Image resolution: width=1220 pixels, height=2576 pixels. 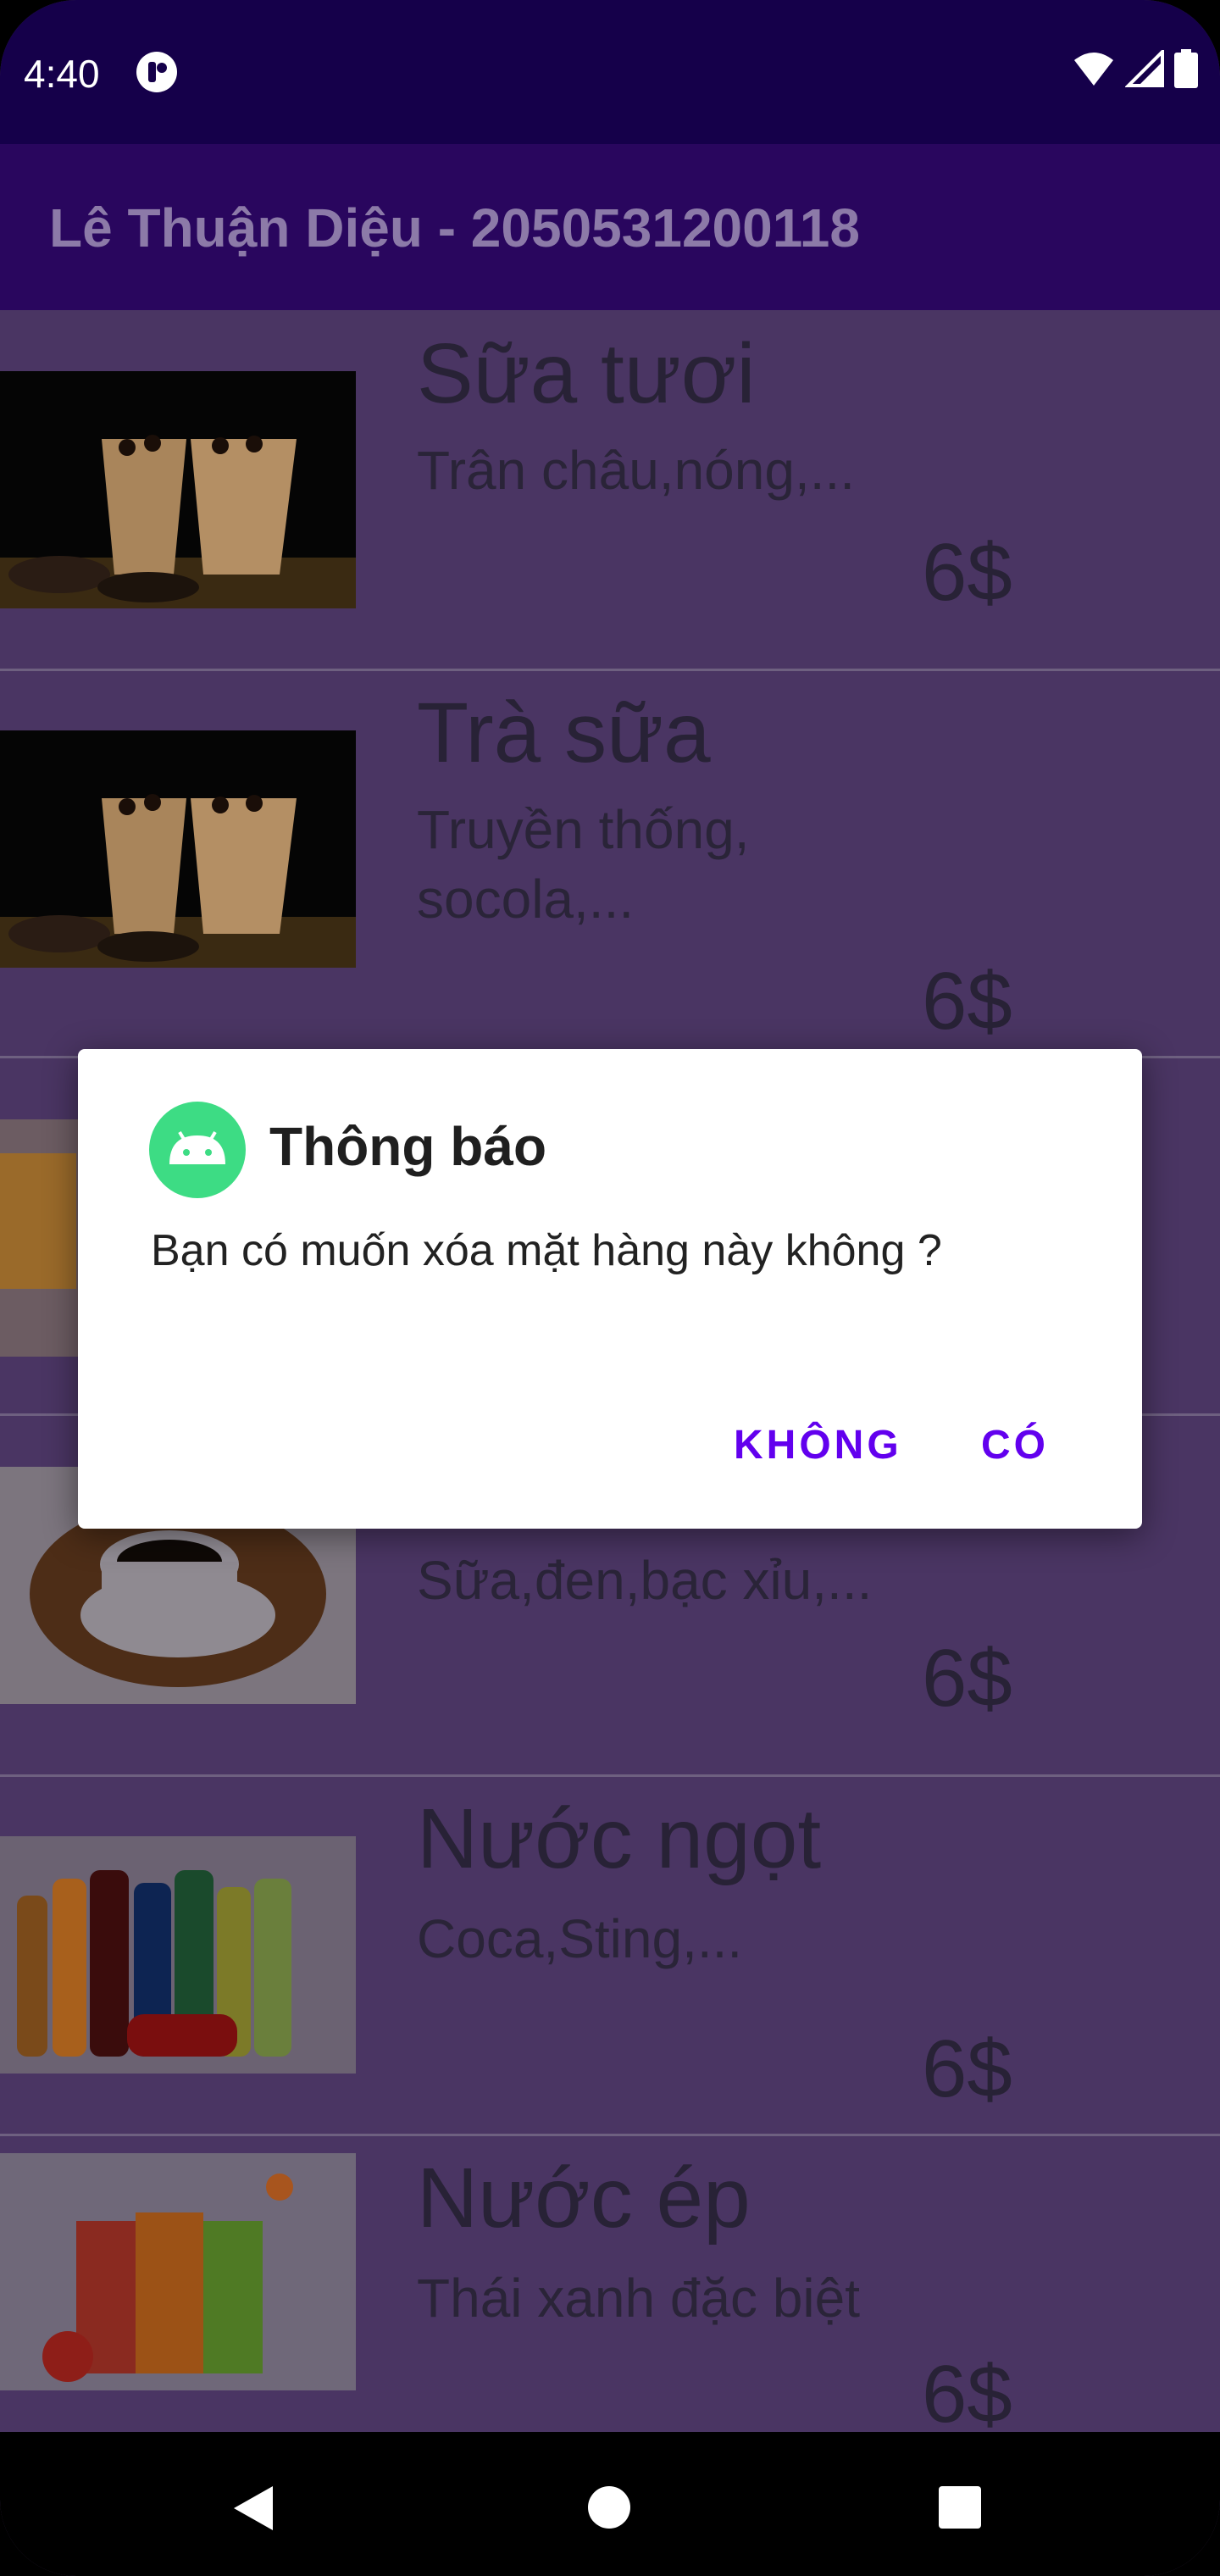 I want to click on home-icon, so click(x=609, y=2507).